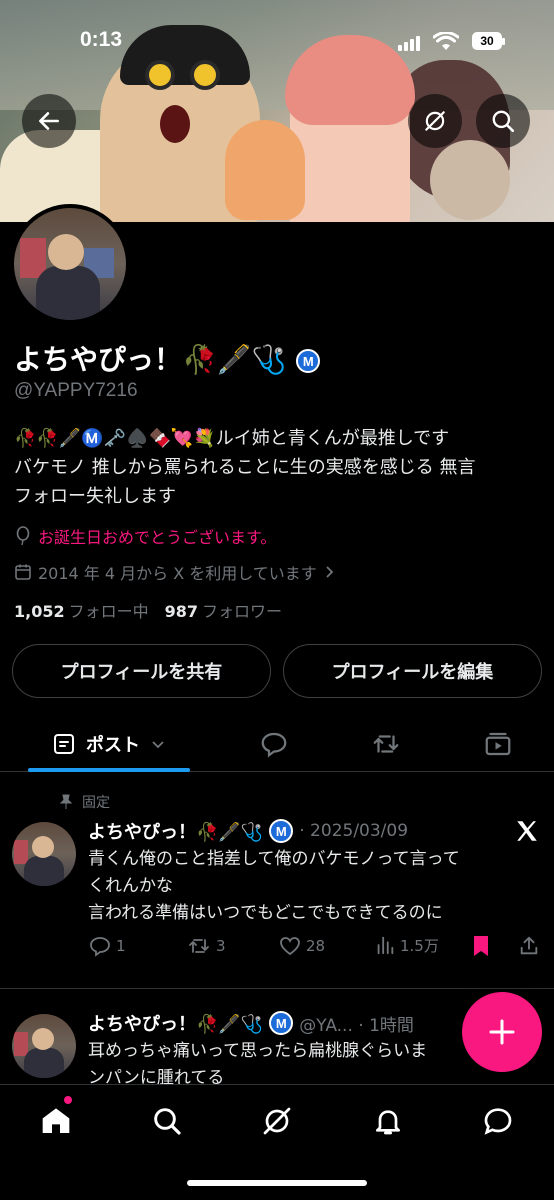 This screenshot has width=554, height=1200. I want to click on home-notification-dot, so click(68, 1100).